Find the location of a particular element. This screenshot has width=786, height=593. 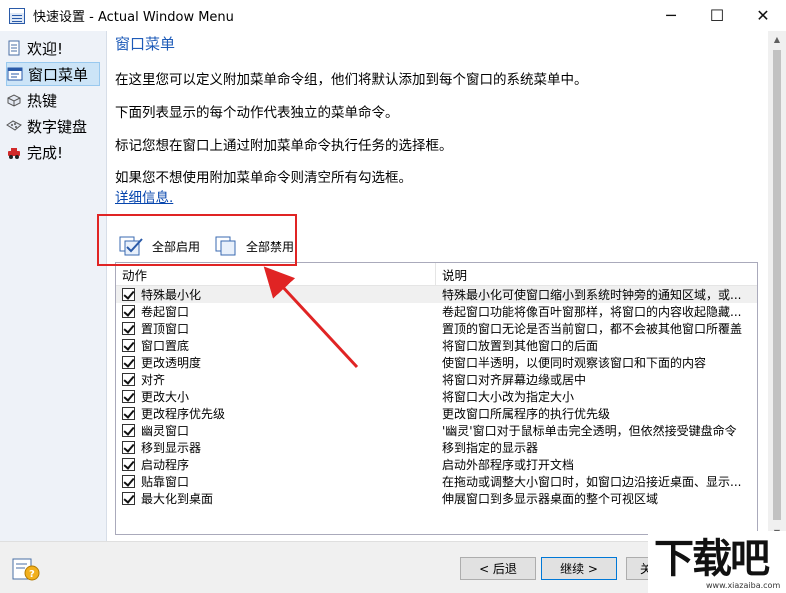

table-row: 更改大小 将窗口大小改为指定大小 is located at coordinates (436, 396).